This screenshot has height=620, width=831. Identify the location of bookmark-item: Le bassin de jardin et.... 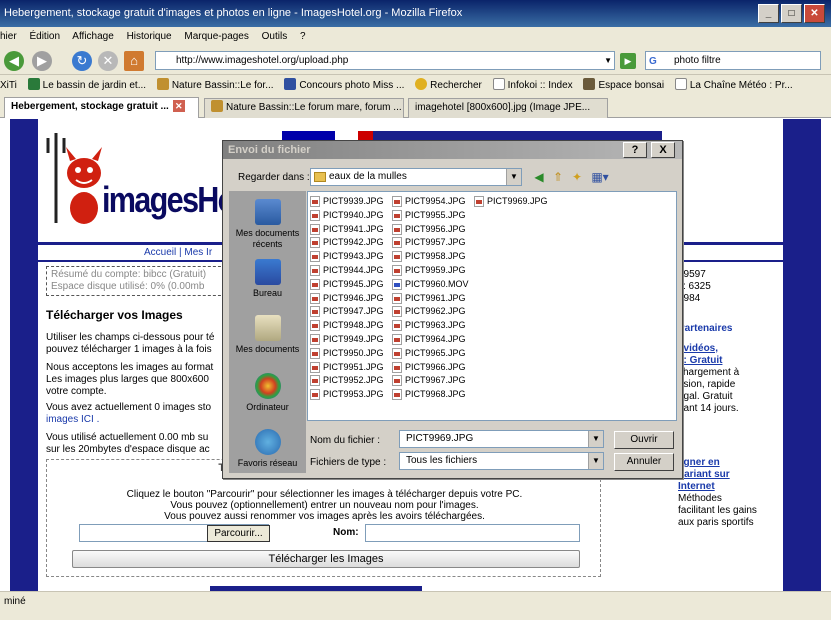
(86, 84).